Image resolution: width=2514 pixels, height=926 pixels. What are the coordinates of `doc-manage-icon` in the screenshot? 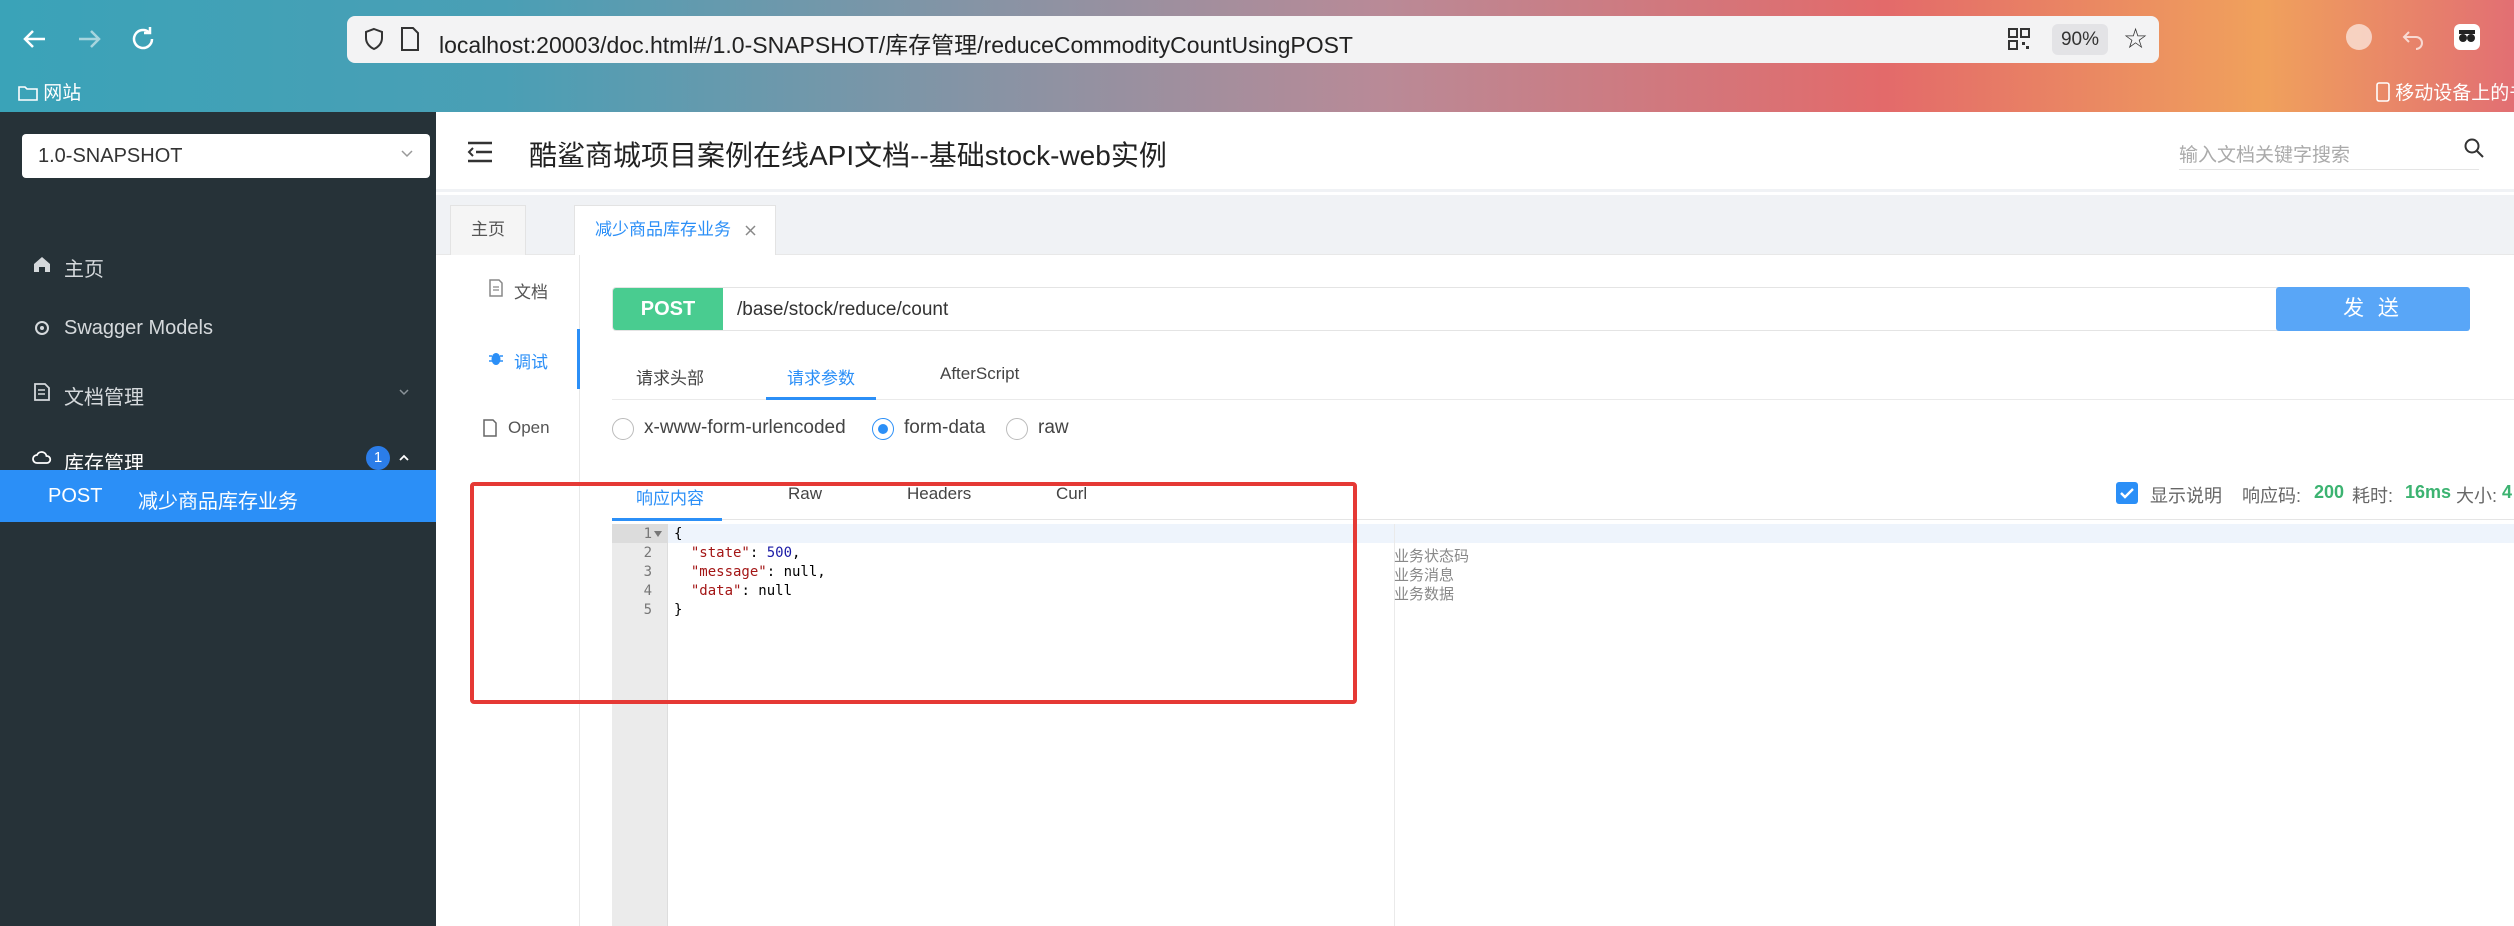 It's located at (42, 392).